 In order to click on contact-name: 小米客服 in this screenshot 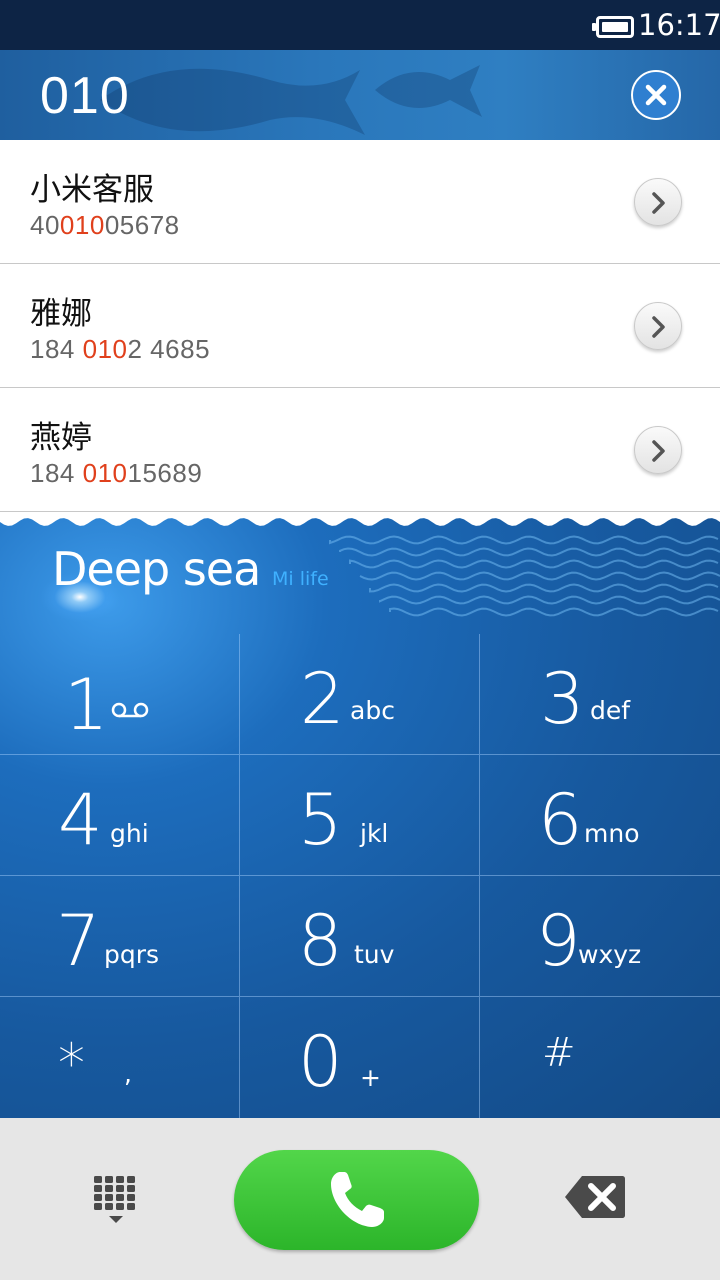, I will do `click(92, 190)`.